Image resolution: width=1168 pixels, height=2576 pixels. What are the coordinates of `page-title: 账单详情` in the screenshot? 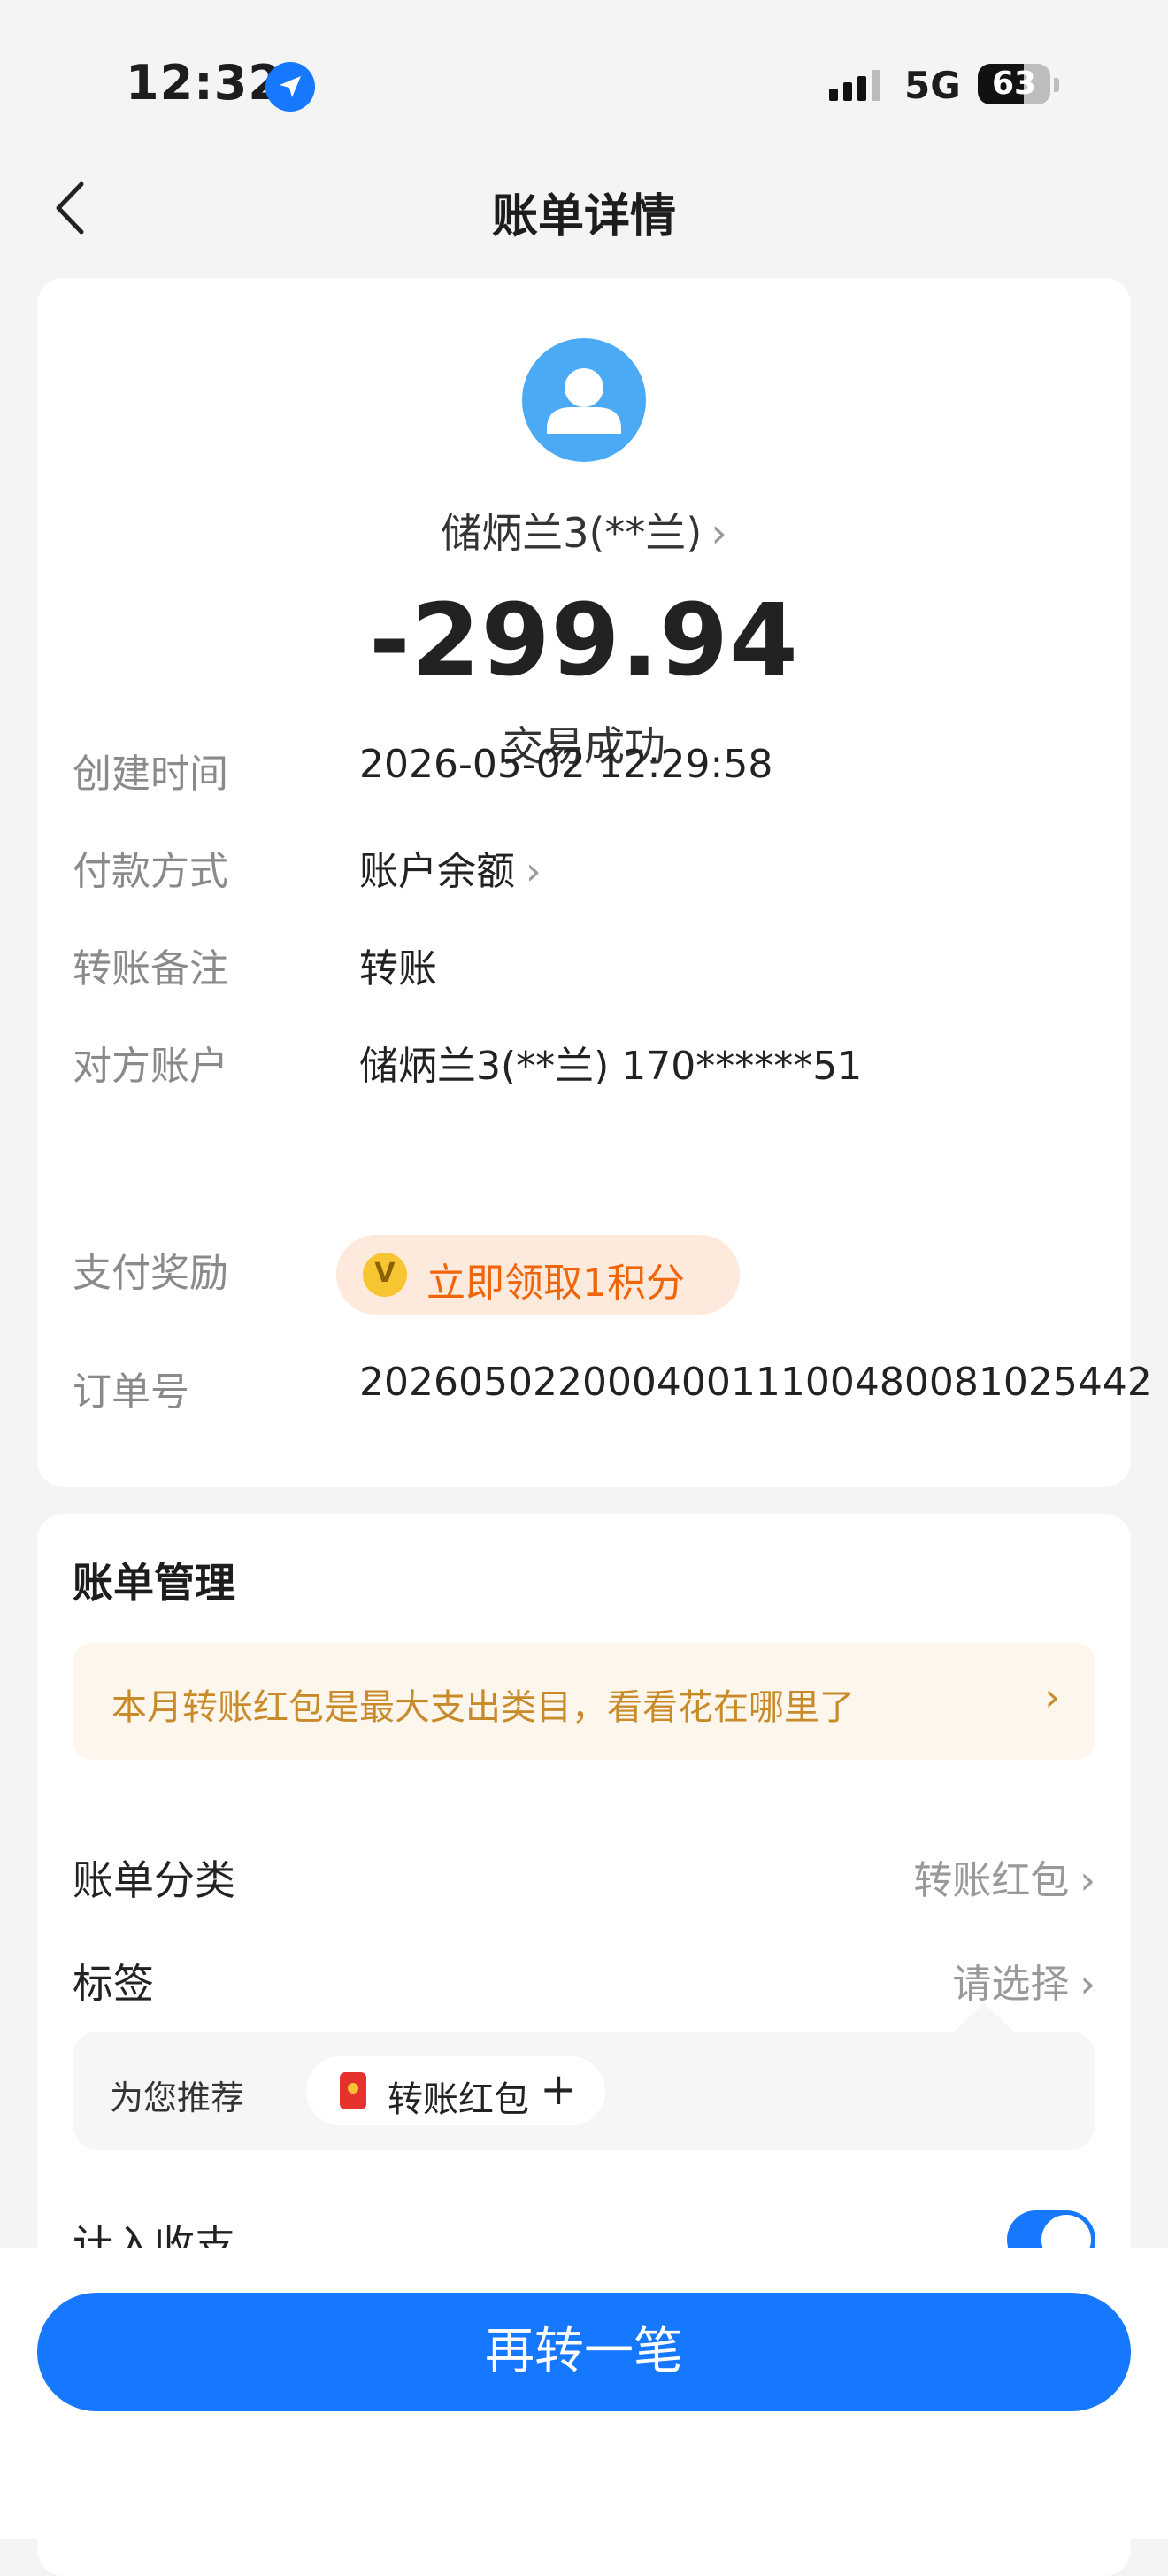 It's located at (583, 216).